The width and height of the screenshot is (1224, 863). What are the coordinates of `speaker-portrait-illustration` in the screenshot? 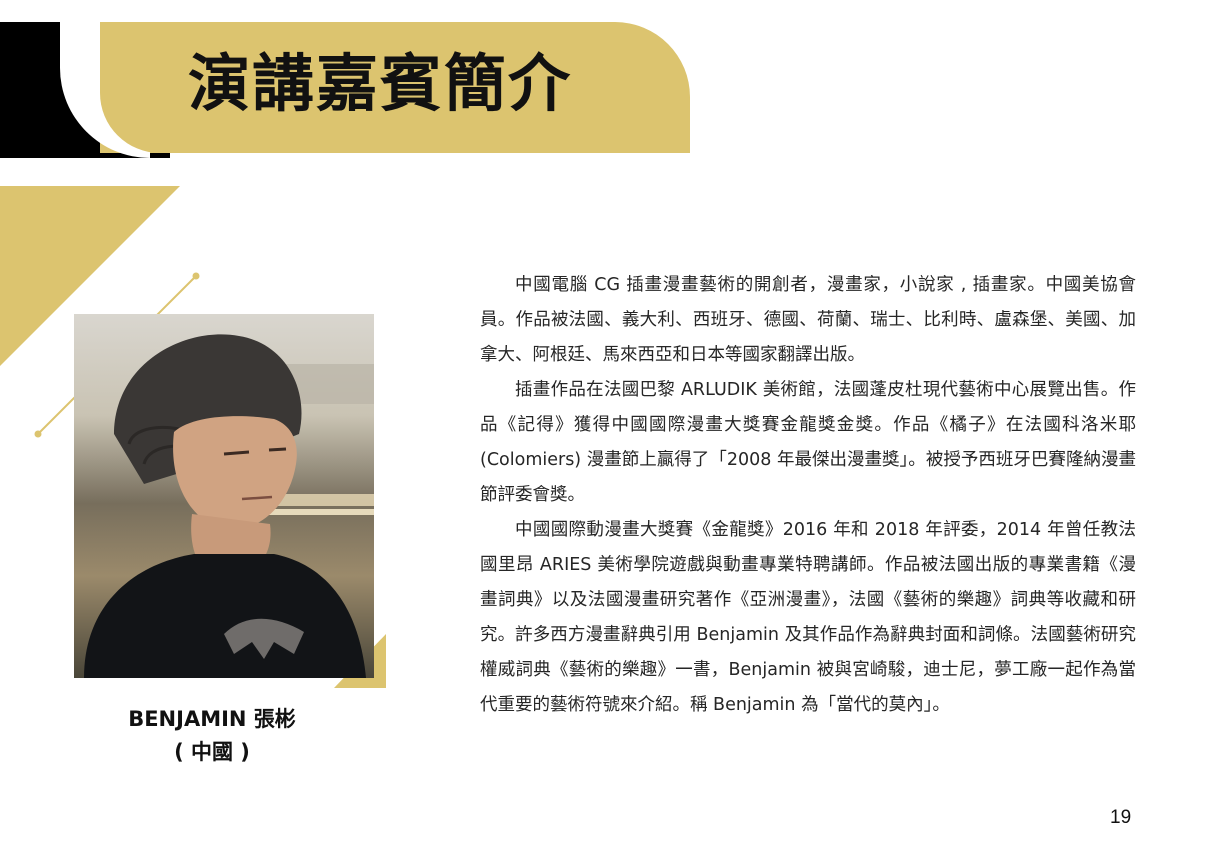 It's located at (229, 506).